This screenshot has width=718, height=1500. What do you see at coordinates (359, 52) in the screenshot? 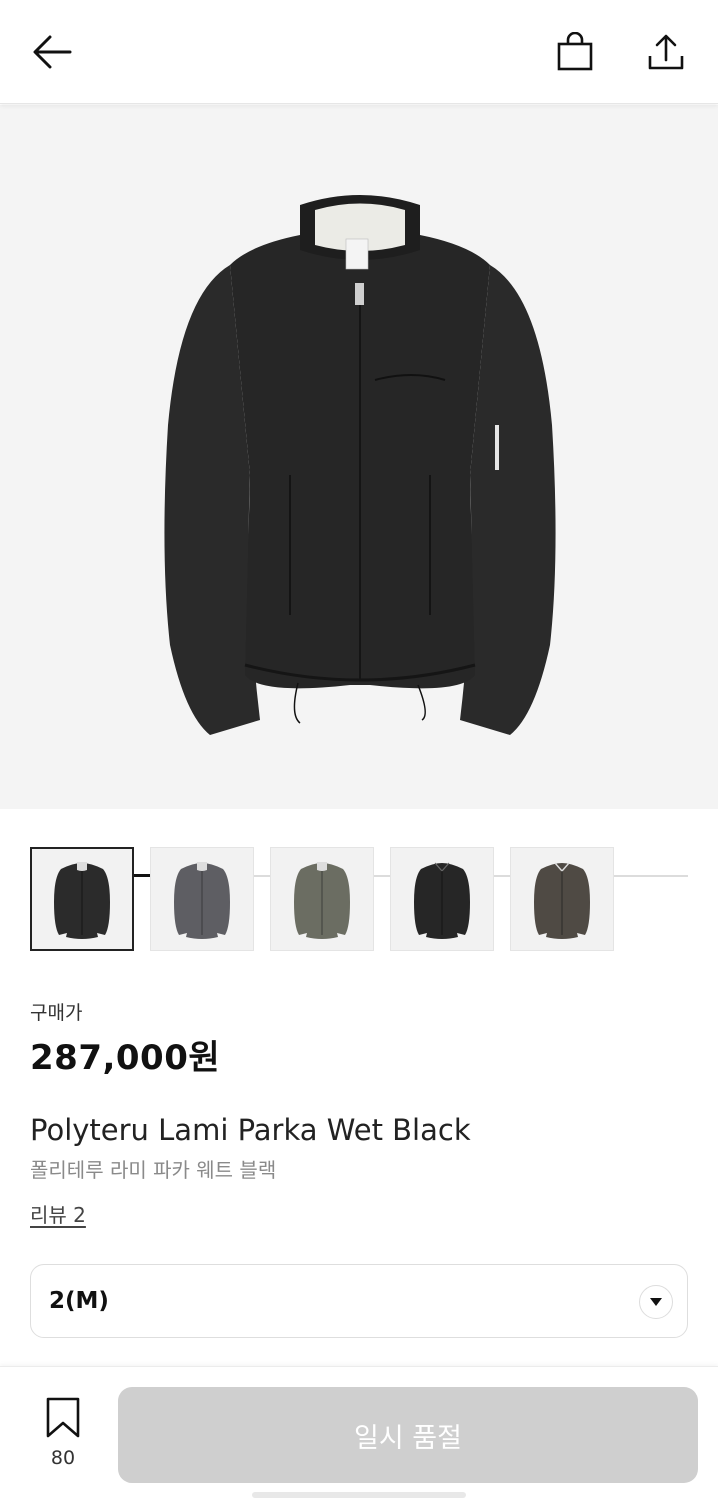
I see `top-app-bar` at bounding box center [359, 52].